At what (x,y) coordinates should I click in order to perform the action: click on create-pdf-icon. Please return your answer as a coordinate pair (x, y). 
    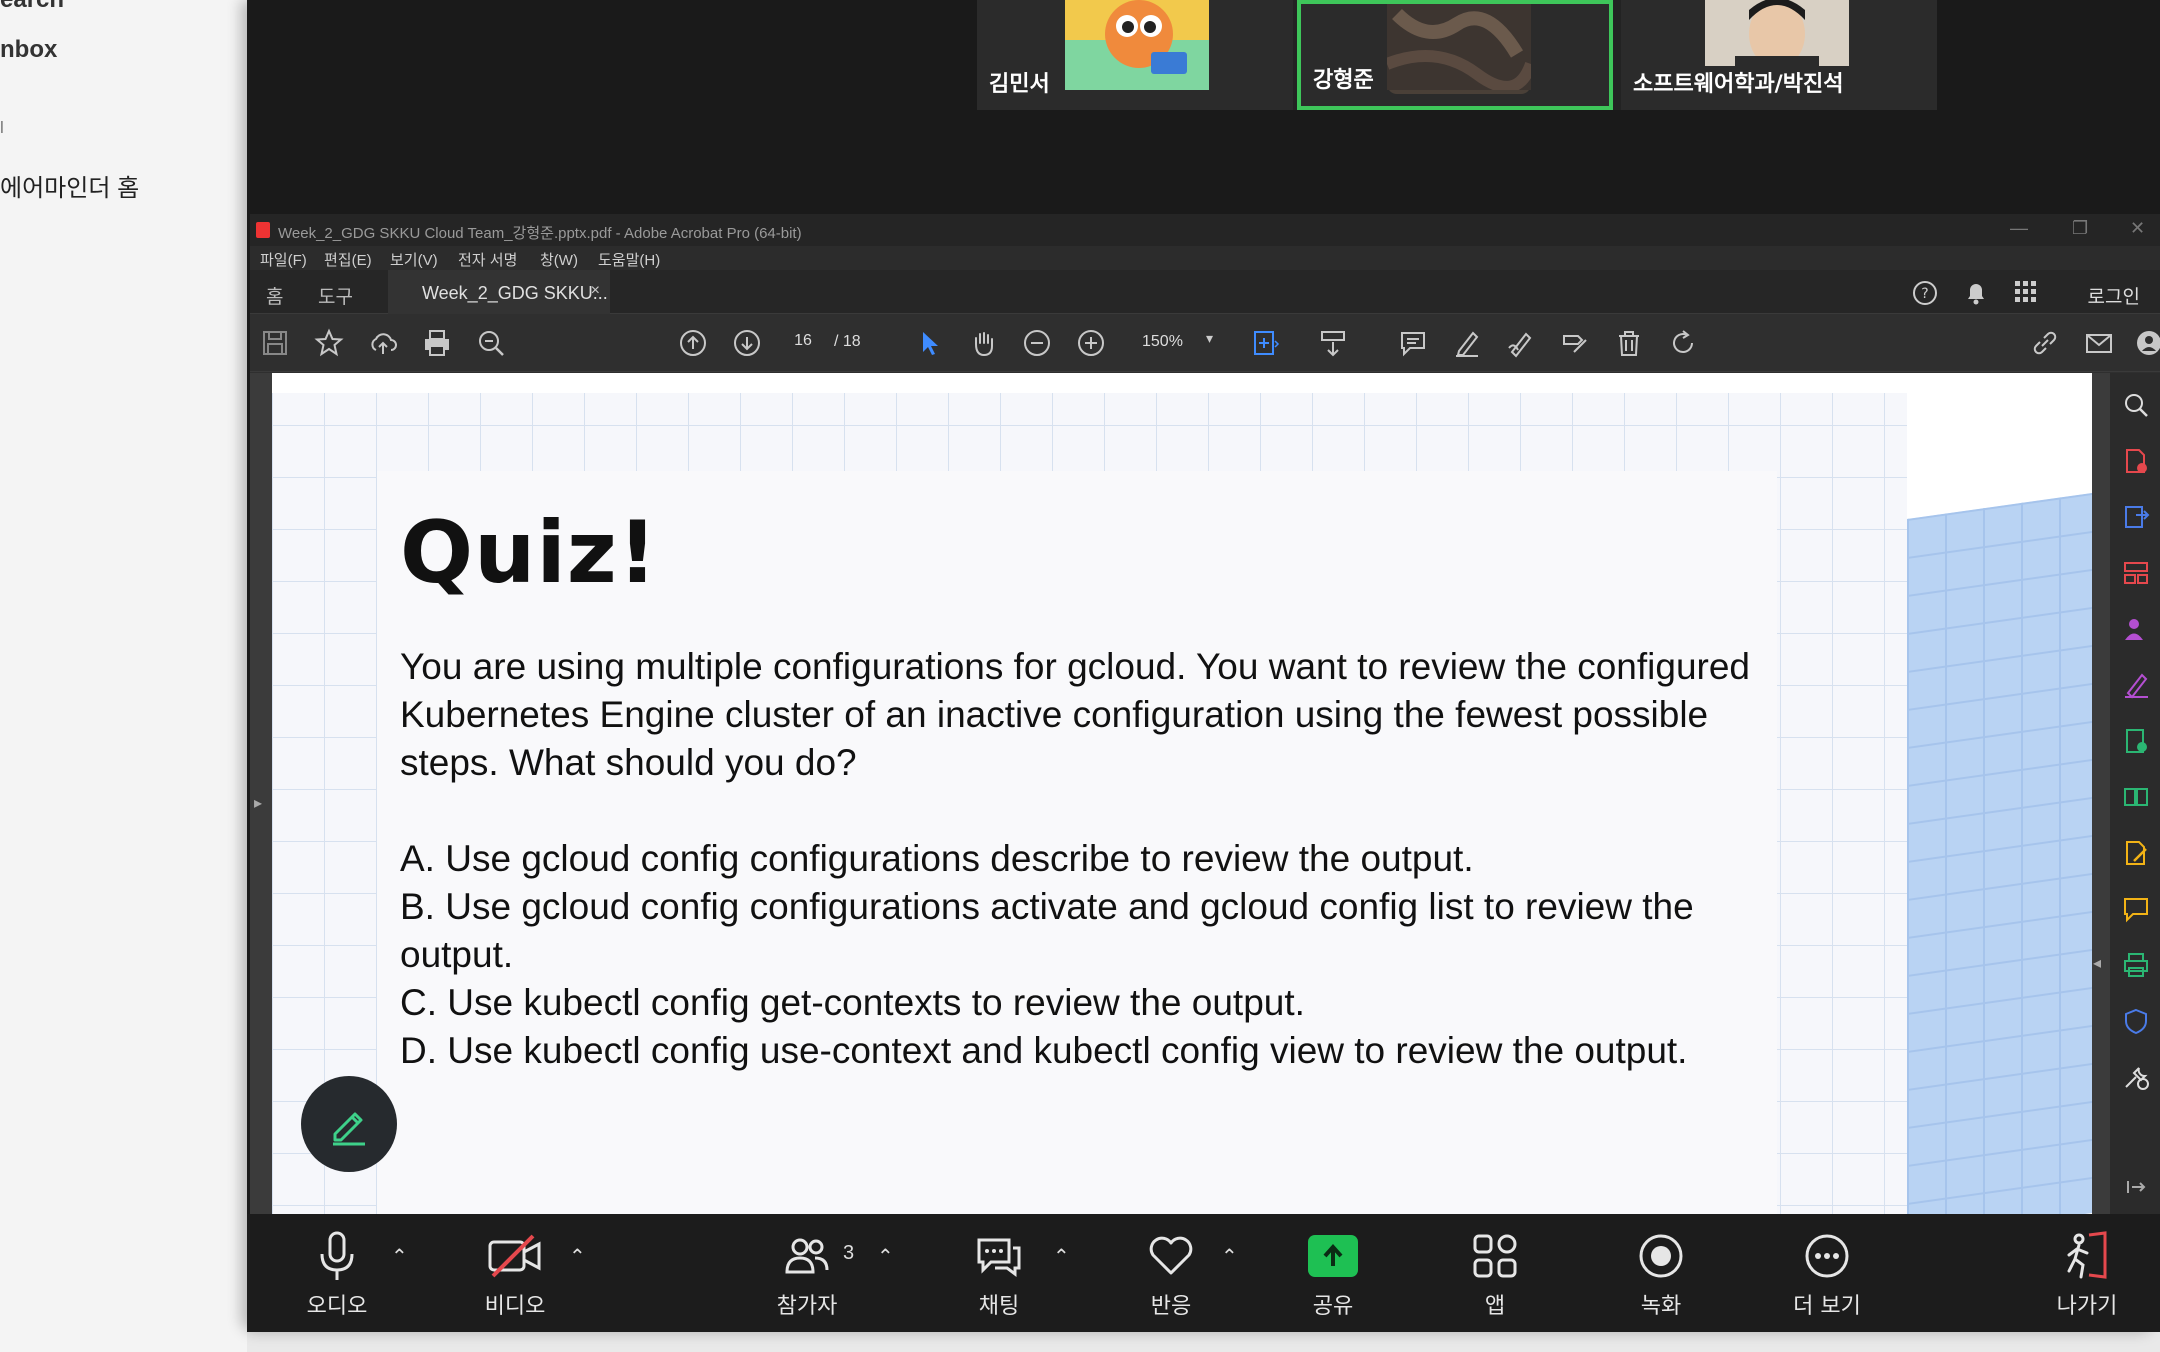
    Looking at the image, I should click on (2136, 461).